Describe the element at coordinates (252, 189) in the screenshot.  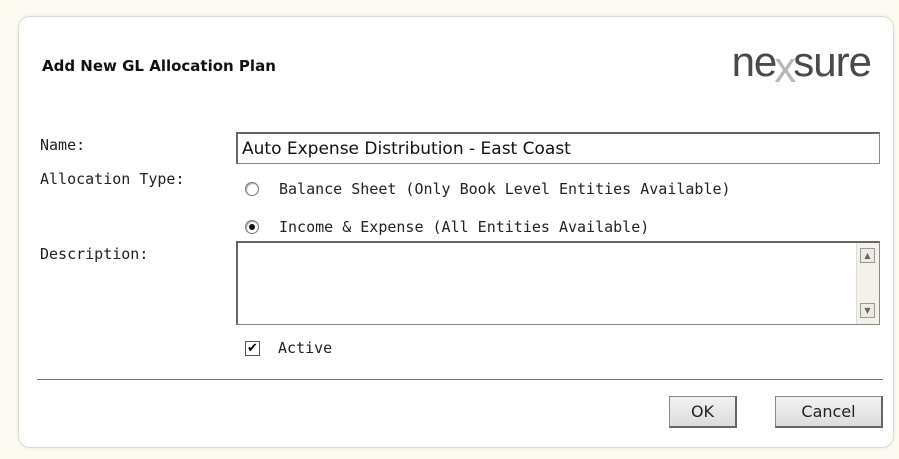
I see `radio-balance-sheet-button` at that location.